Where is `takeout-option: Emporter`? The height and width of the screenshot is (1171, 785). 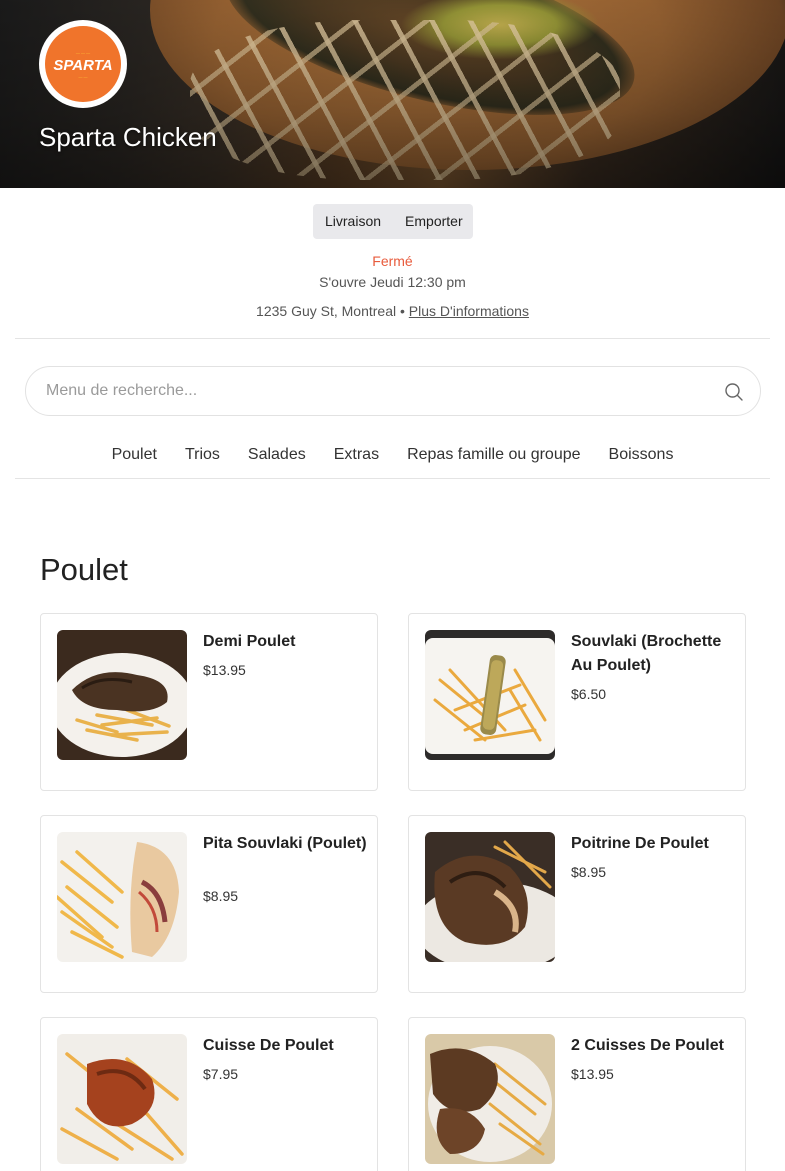
takeout-option: Emporter is located at coordinates (434, 221).